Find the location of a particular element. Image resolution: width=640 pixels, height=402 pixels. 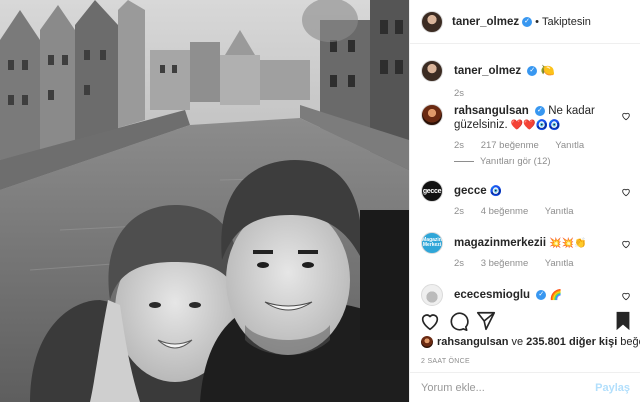

comment-emoji: ❤️❤️🧿🧿 is located at coordinates (535, 125).